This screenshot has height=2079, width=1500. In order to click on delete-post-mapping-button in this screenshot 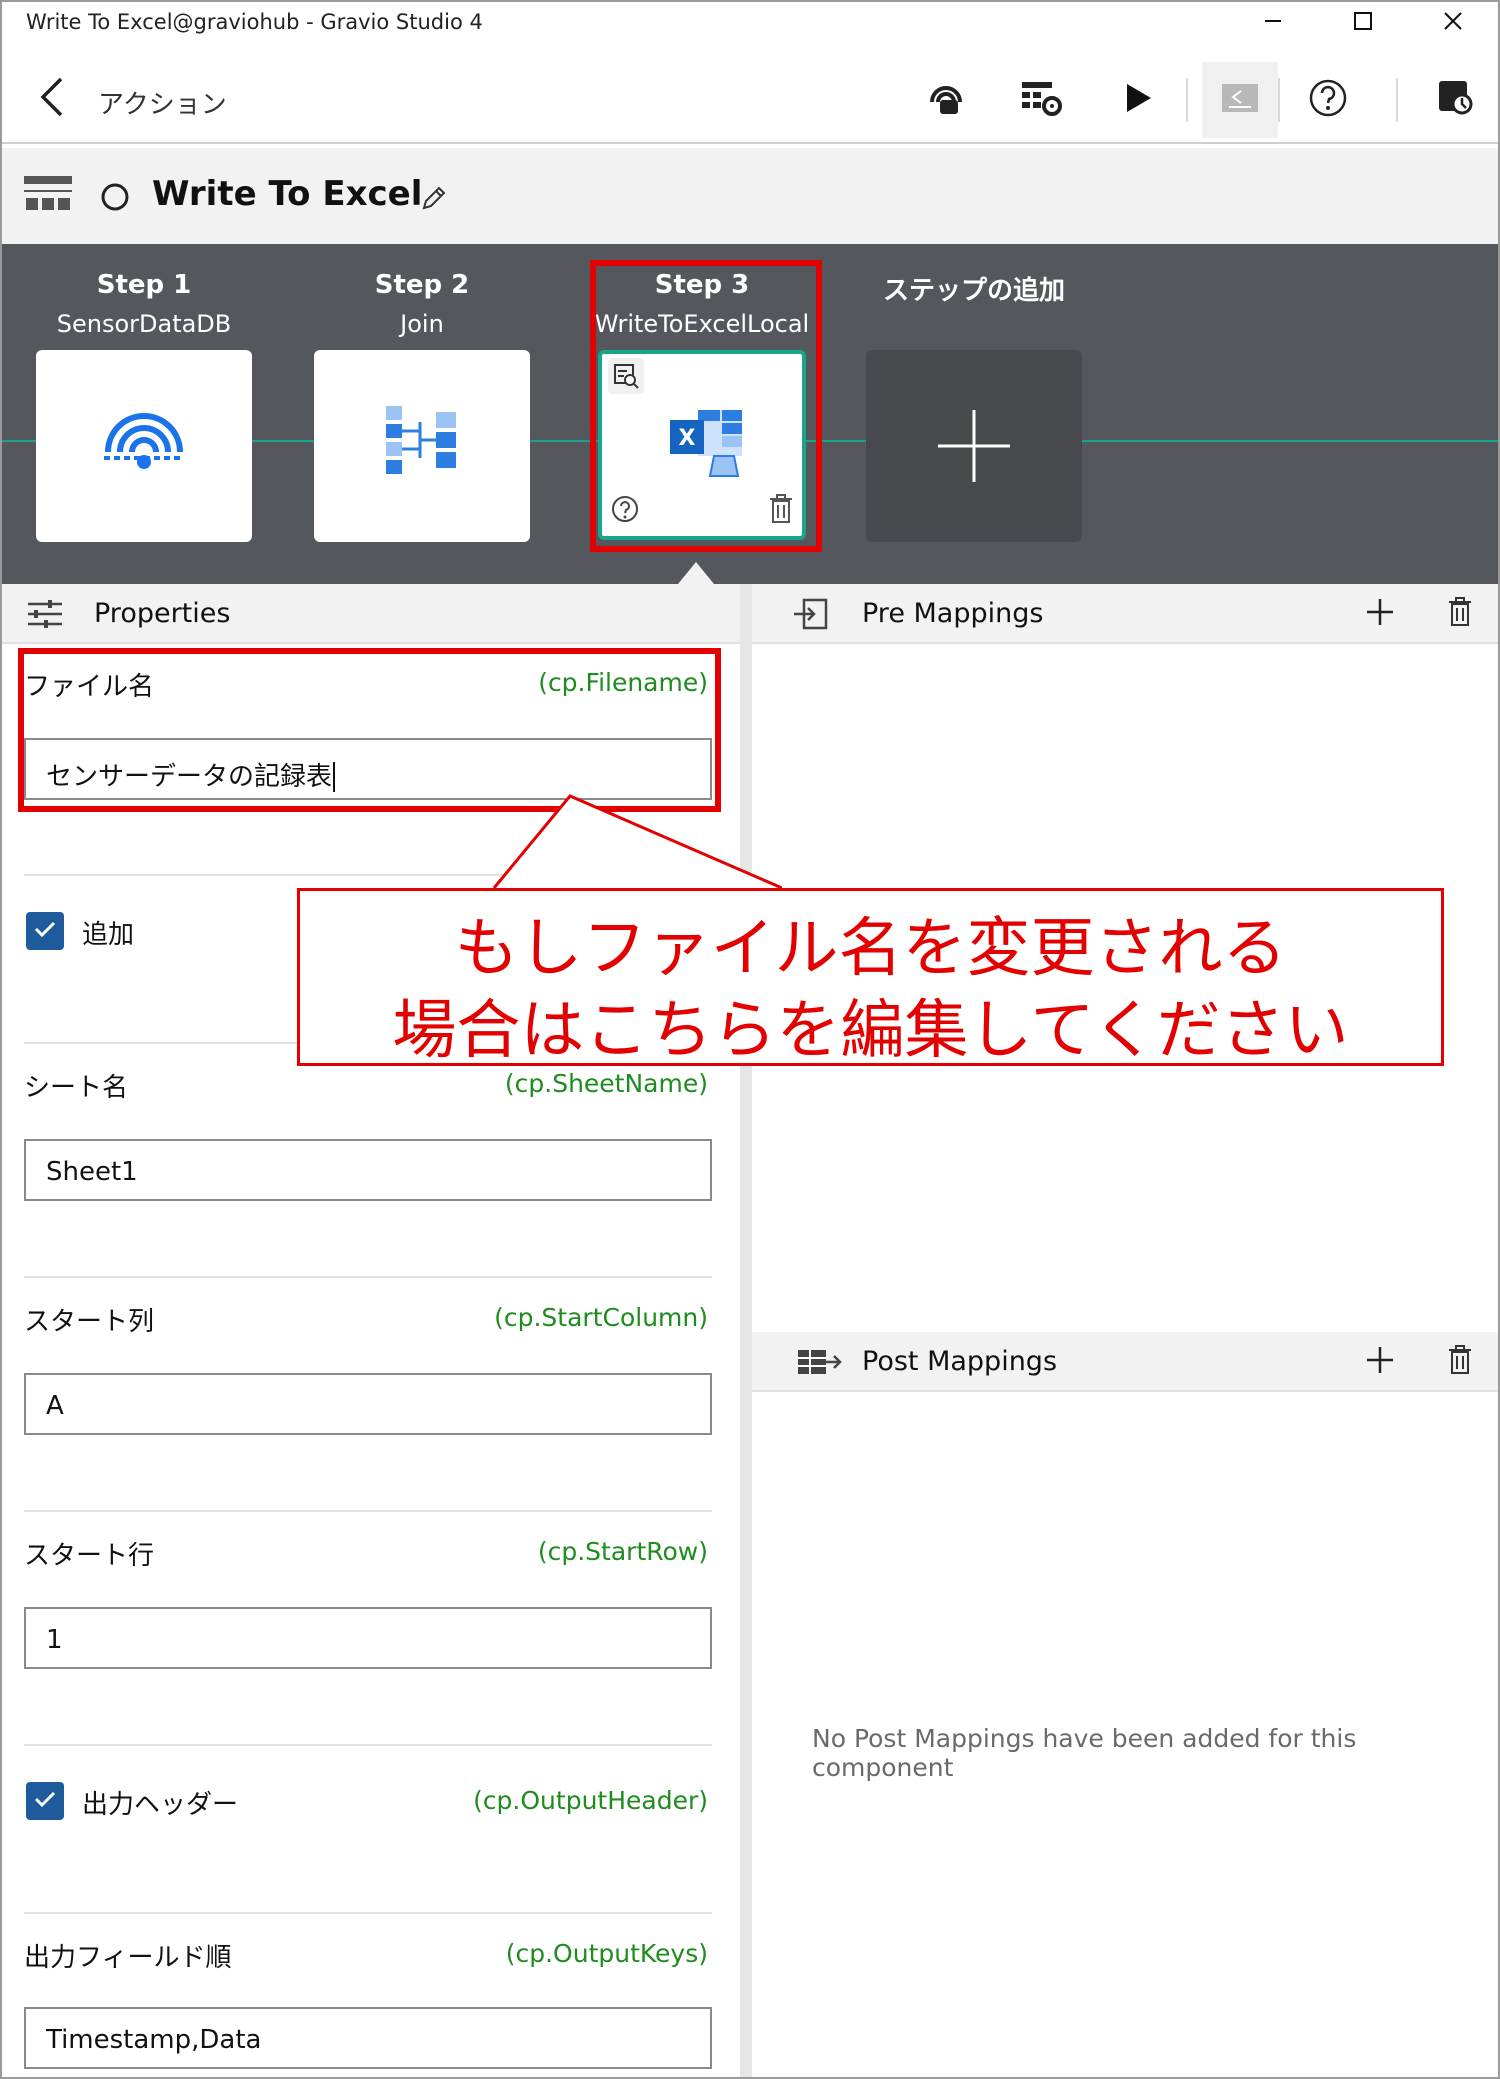, I will do `click(1460, 1362)`.